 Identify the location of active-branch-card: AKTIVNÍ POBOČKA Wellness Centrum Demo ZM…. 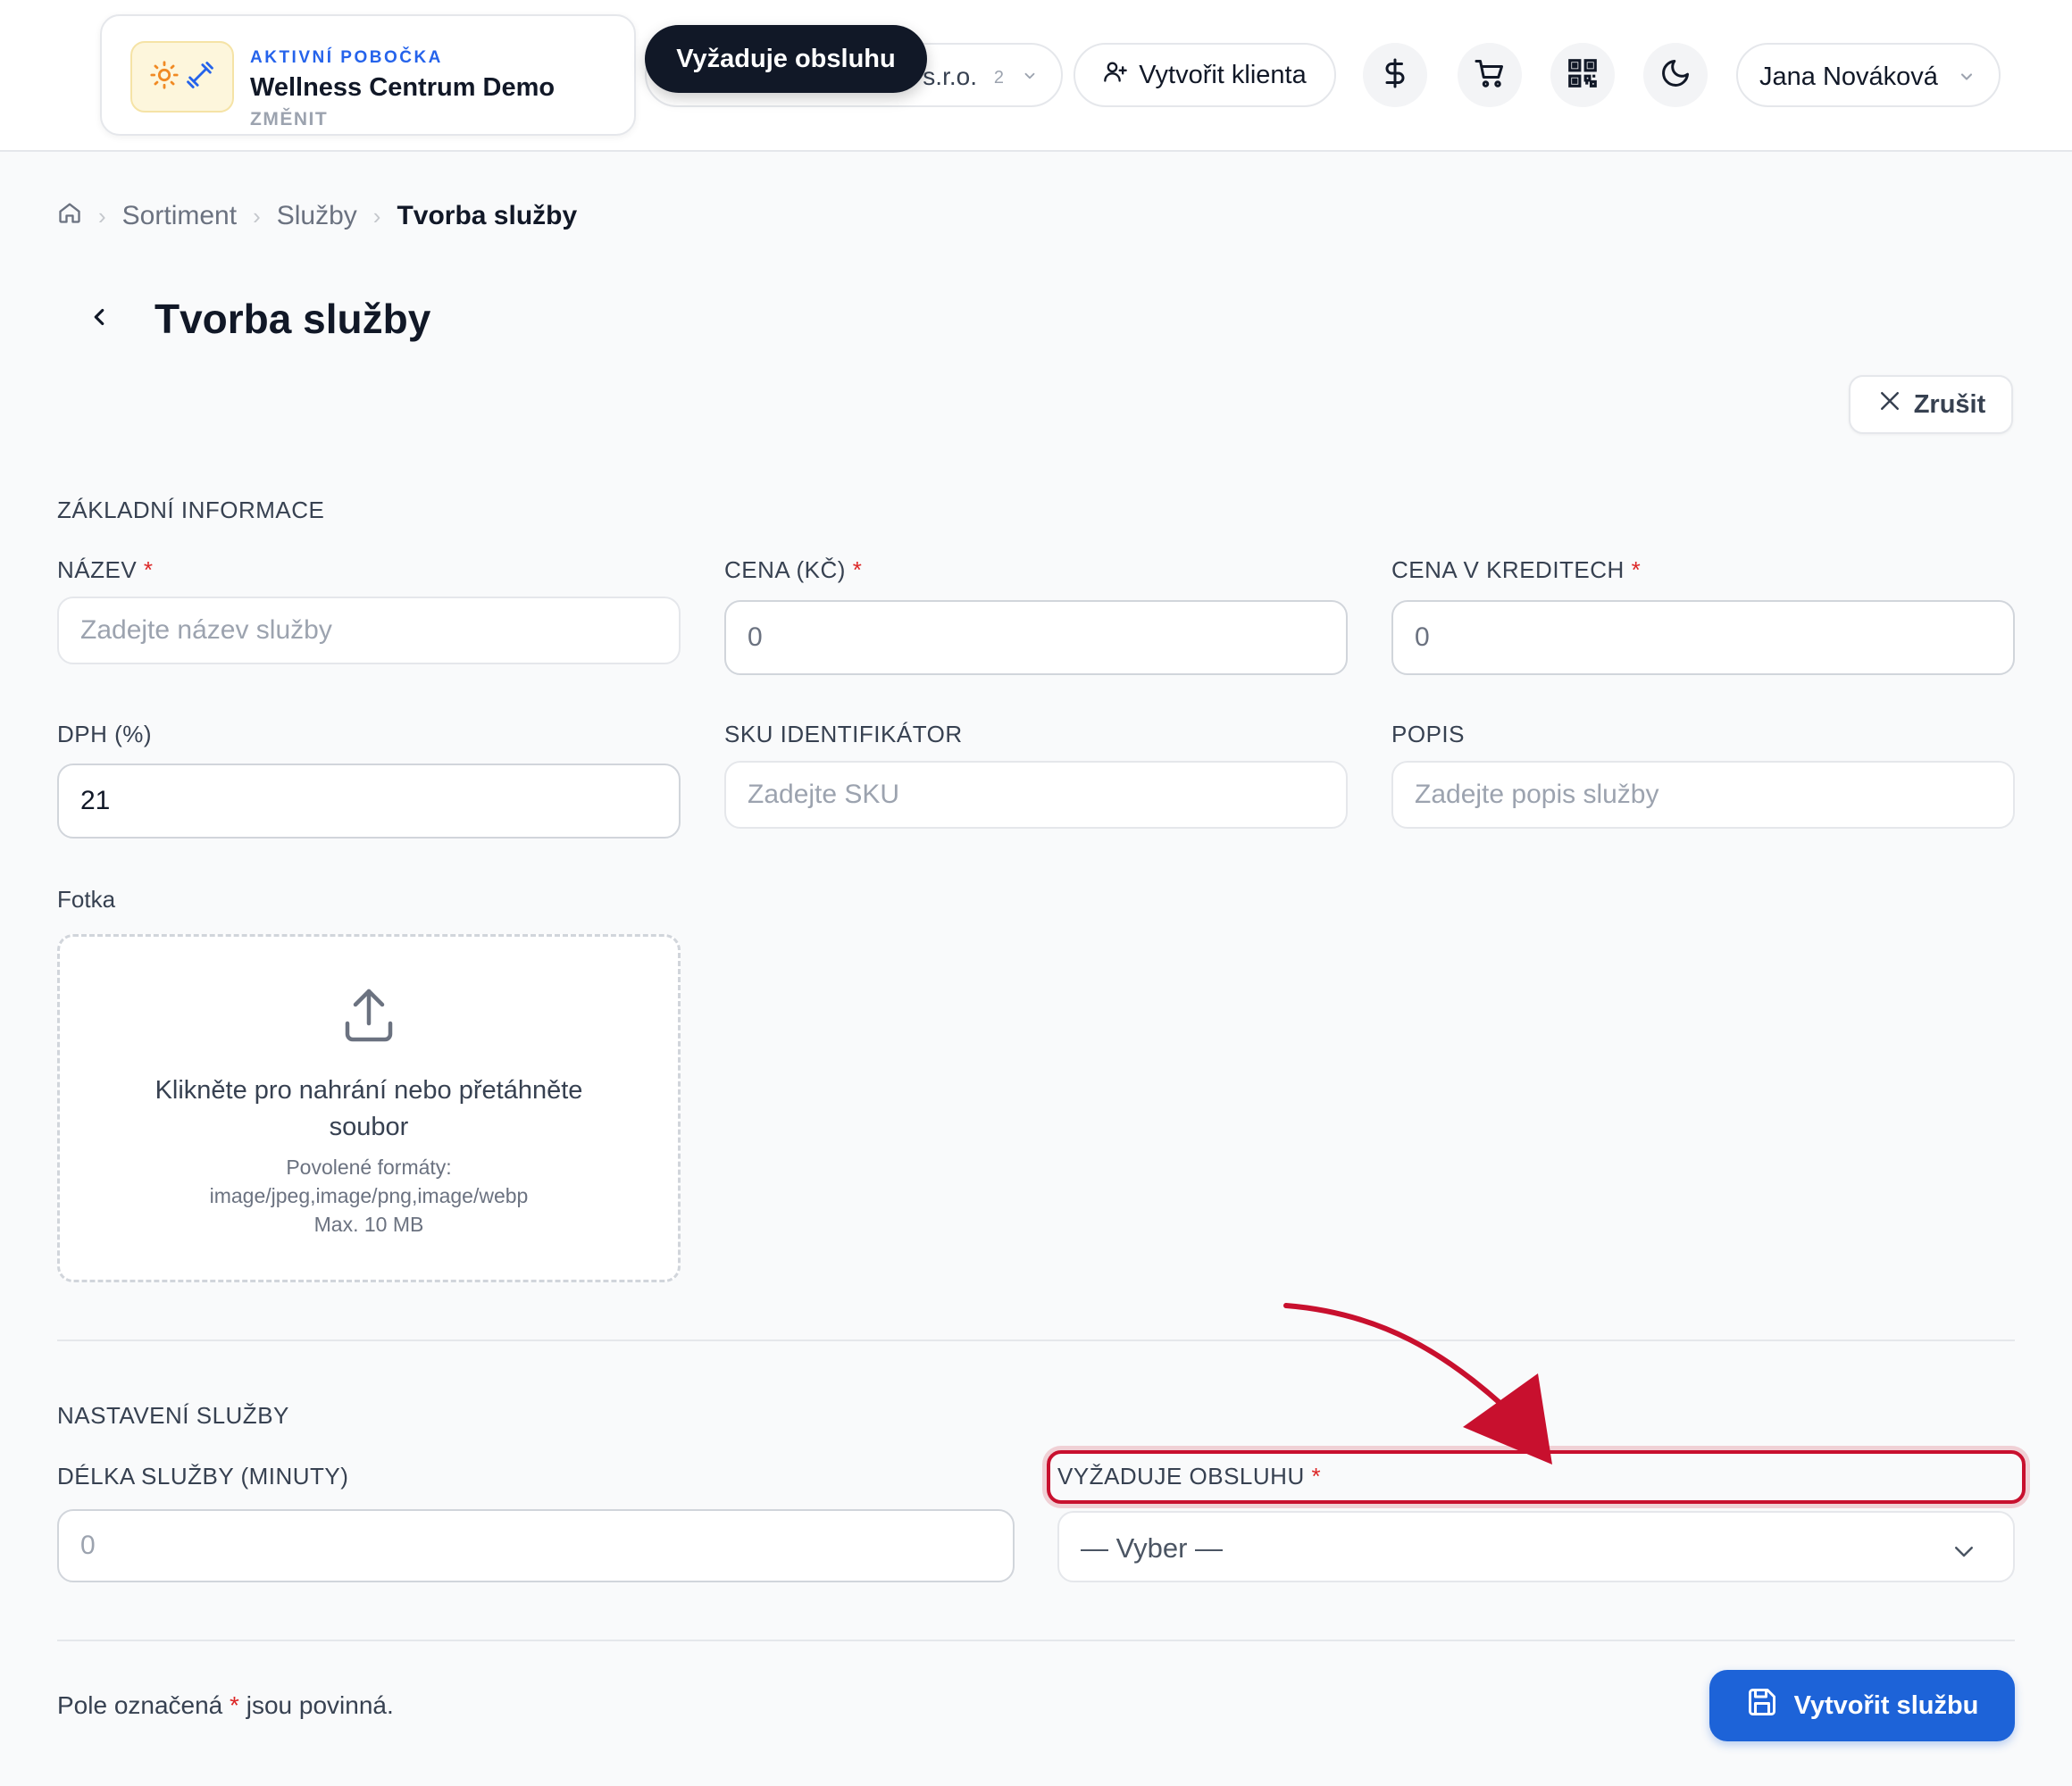
(368, 75).